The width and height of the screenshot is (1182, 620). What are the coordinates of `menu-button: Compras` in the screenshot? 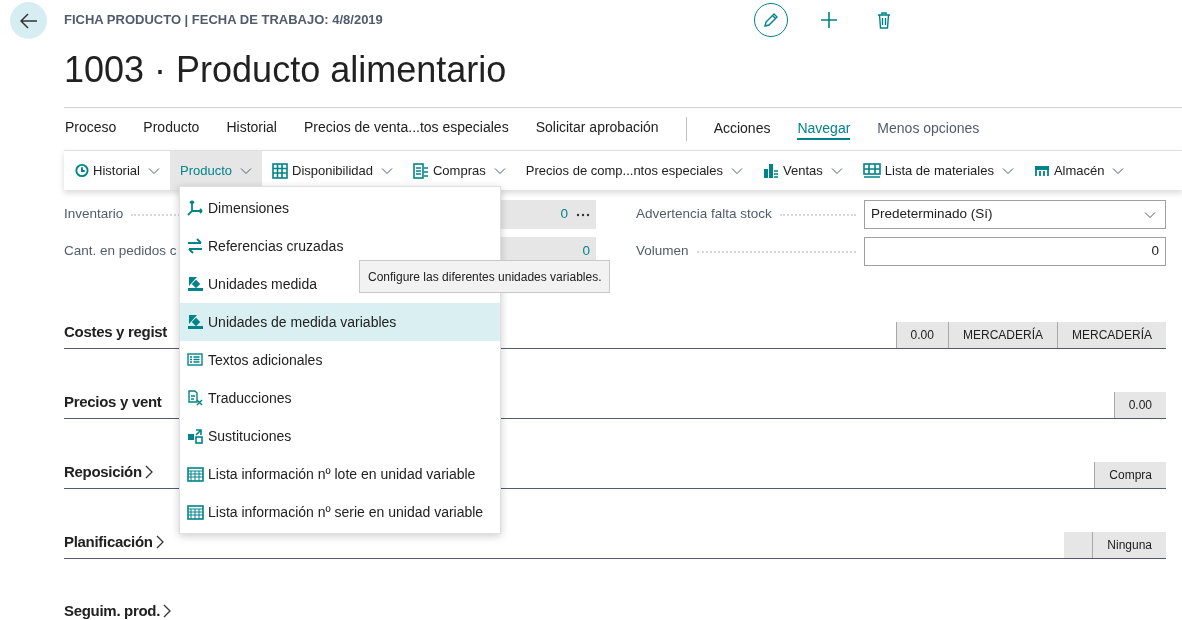 It's located at (459, 170).